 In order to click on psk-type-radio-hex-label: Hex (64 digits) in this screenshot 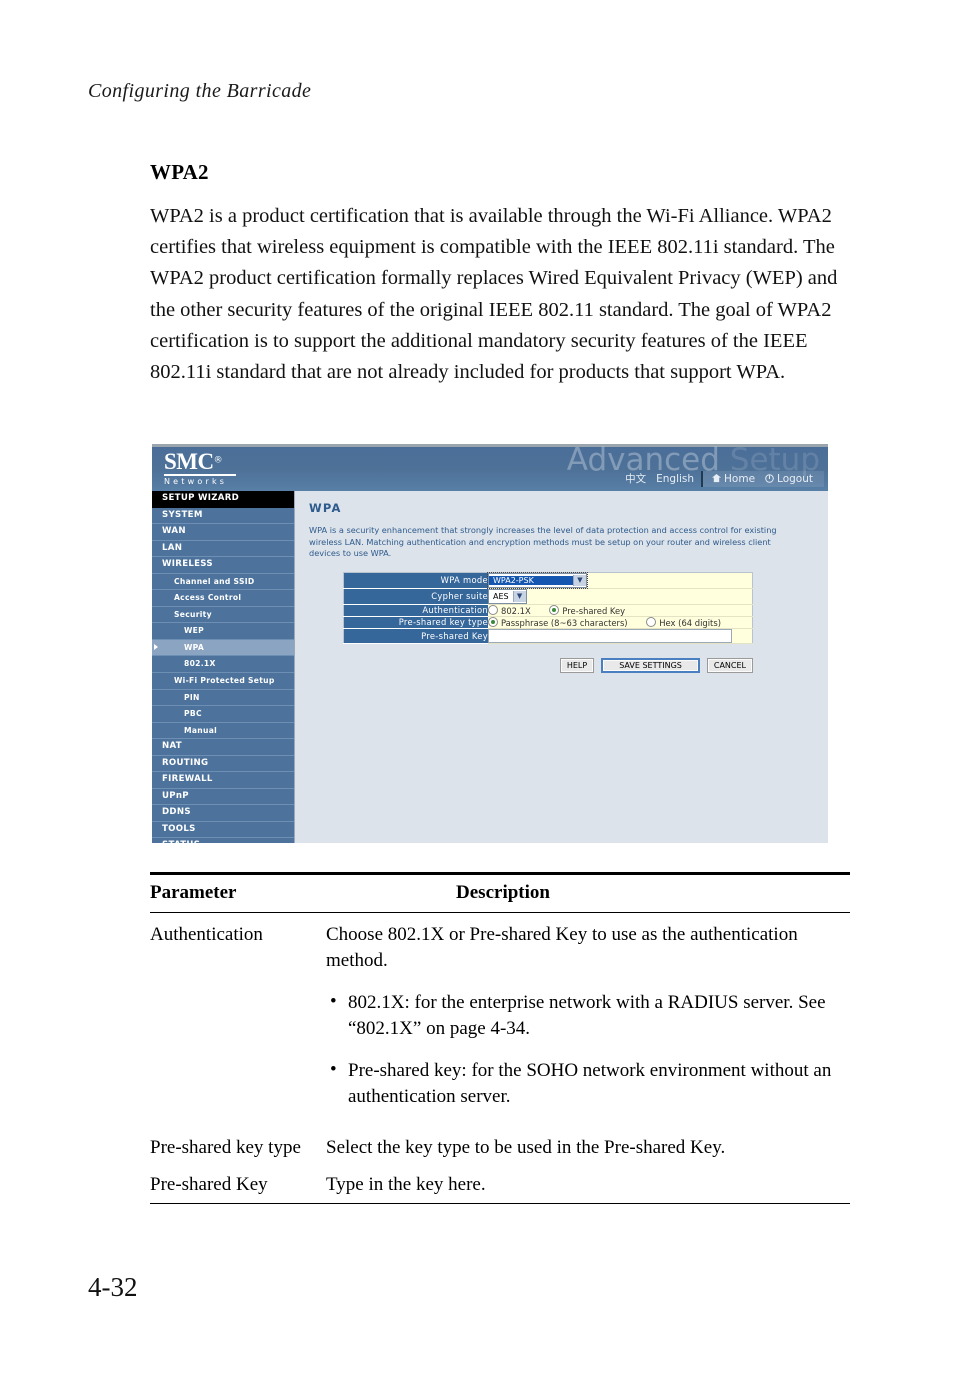, I will do `click(690, 622)`.